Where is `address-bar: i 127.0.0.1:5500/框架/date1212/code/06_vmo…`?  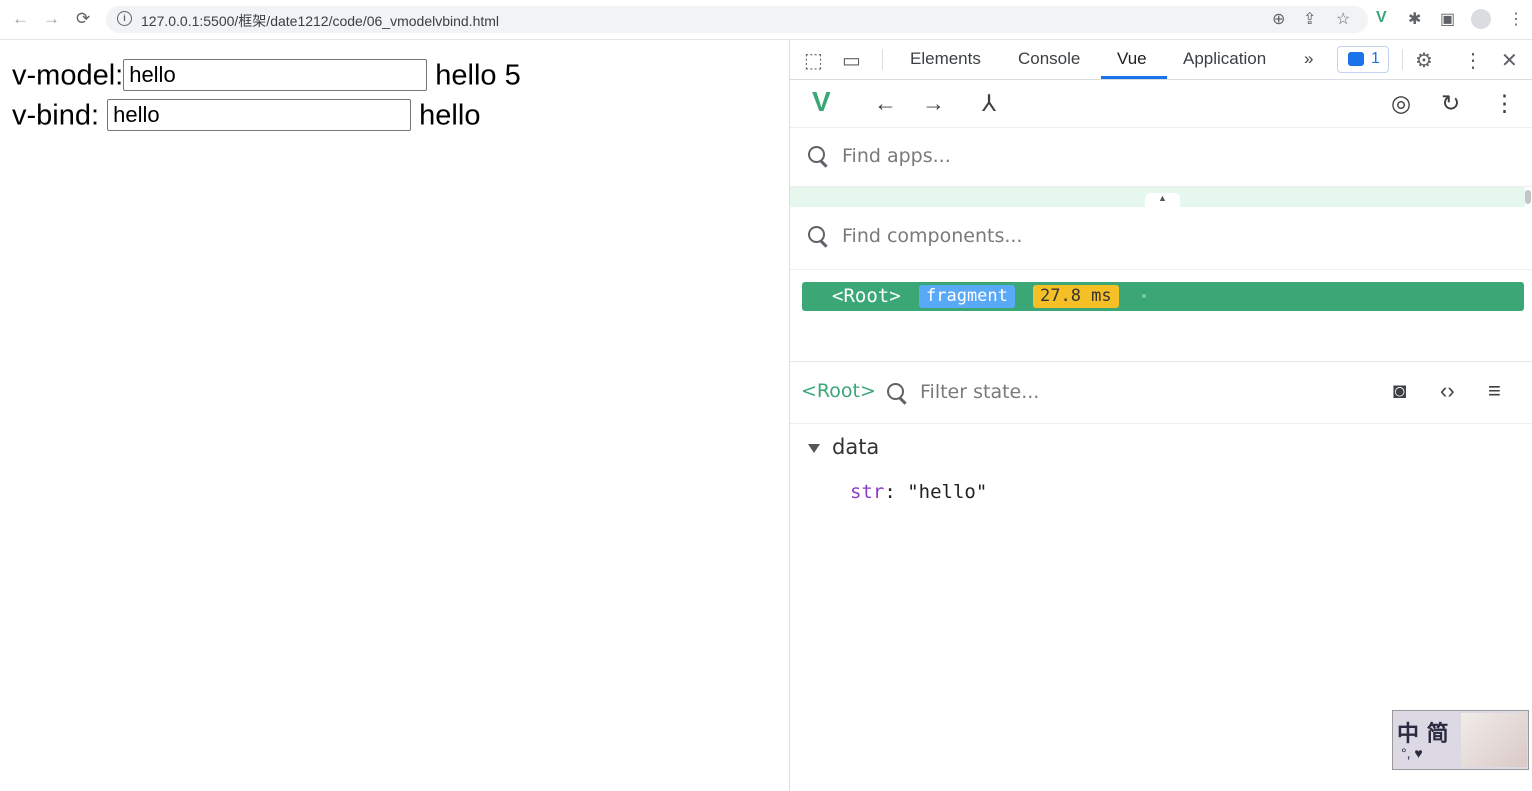 address-bar: i 127.0.0.1:5500/框架/date1212/code/06_vmo… is located at coordinates (737, 19).